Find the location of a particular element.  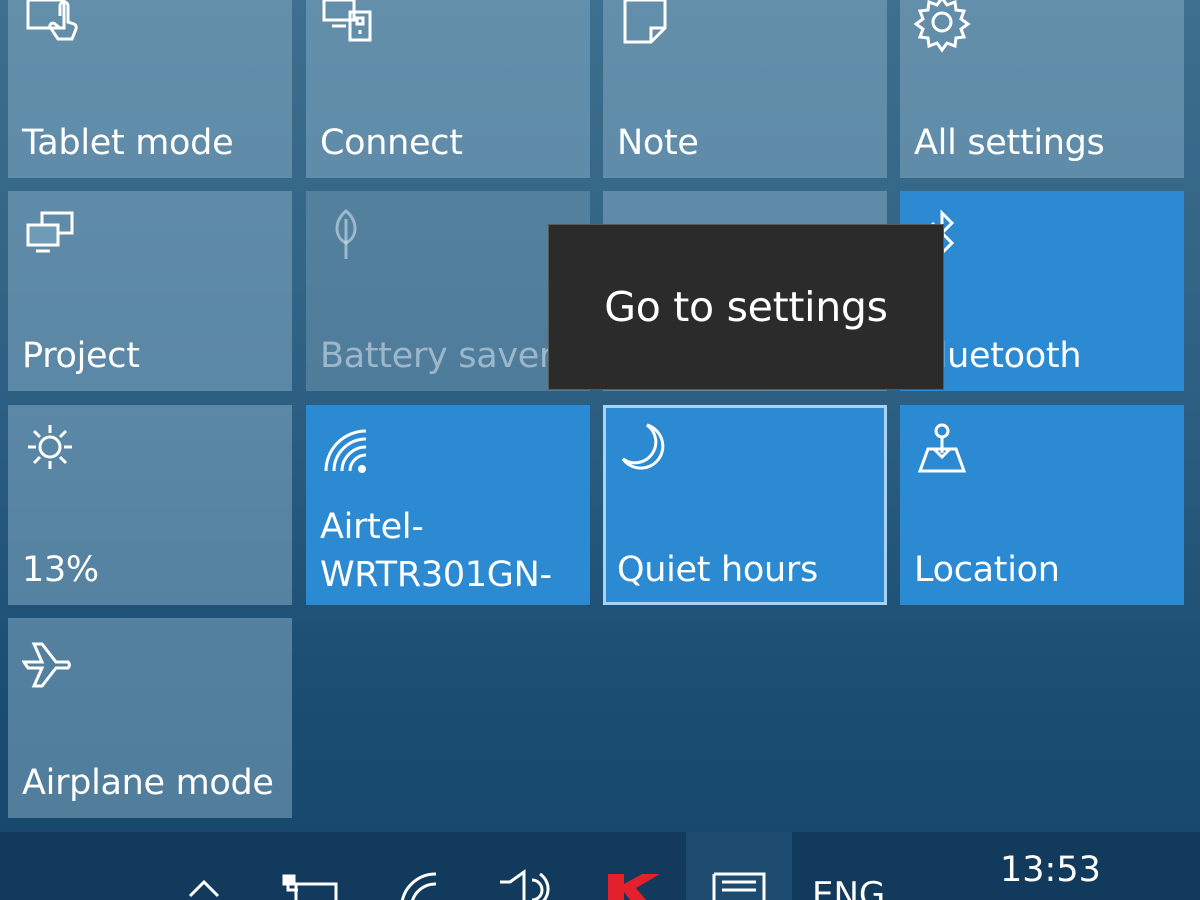

brightness-tile: 13% is located at coordinates (150, 505).